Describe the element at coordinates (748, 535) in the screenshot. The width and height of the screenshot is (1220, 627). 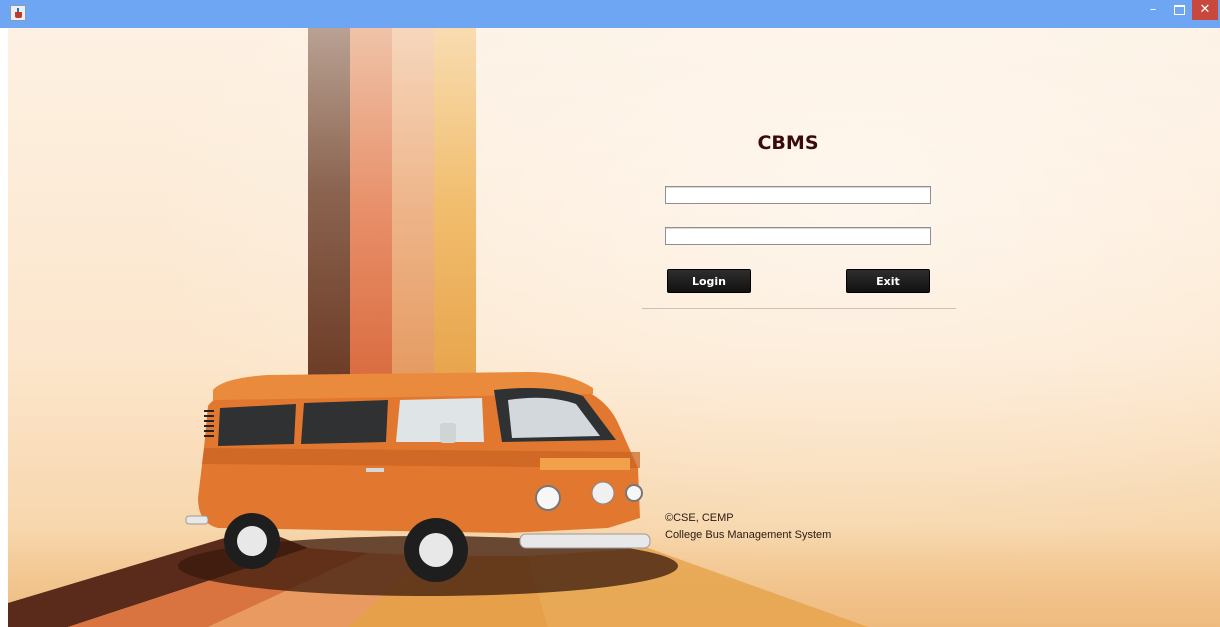
I see `app-name-text: College Bus Management System` at that location.